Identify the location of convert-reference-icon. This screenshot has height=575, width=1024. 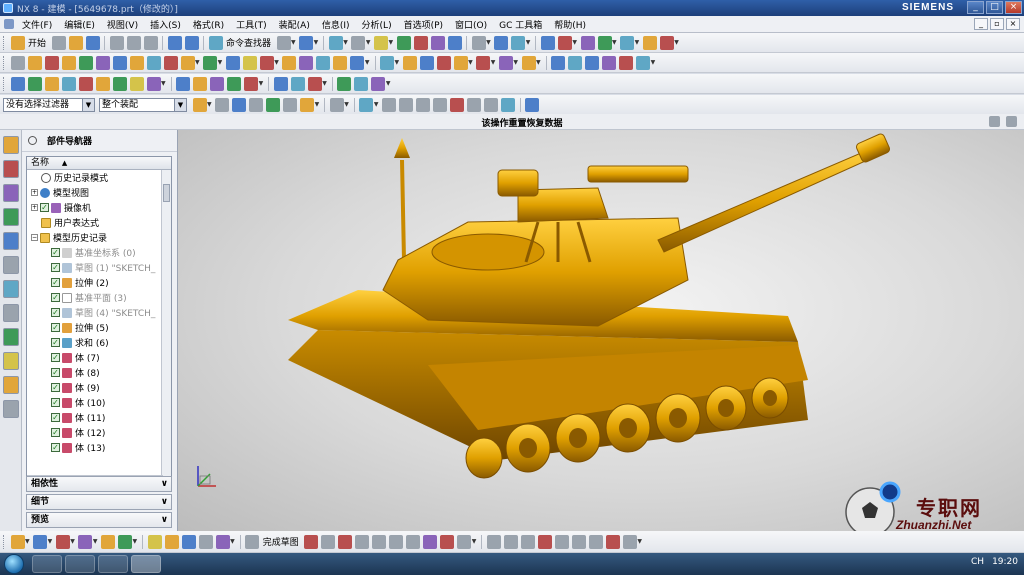
(612, 541).